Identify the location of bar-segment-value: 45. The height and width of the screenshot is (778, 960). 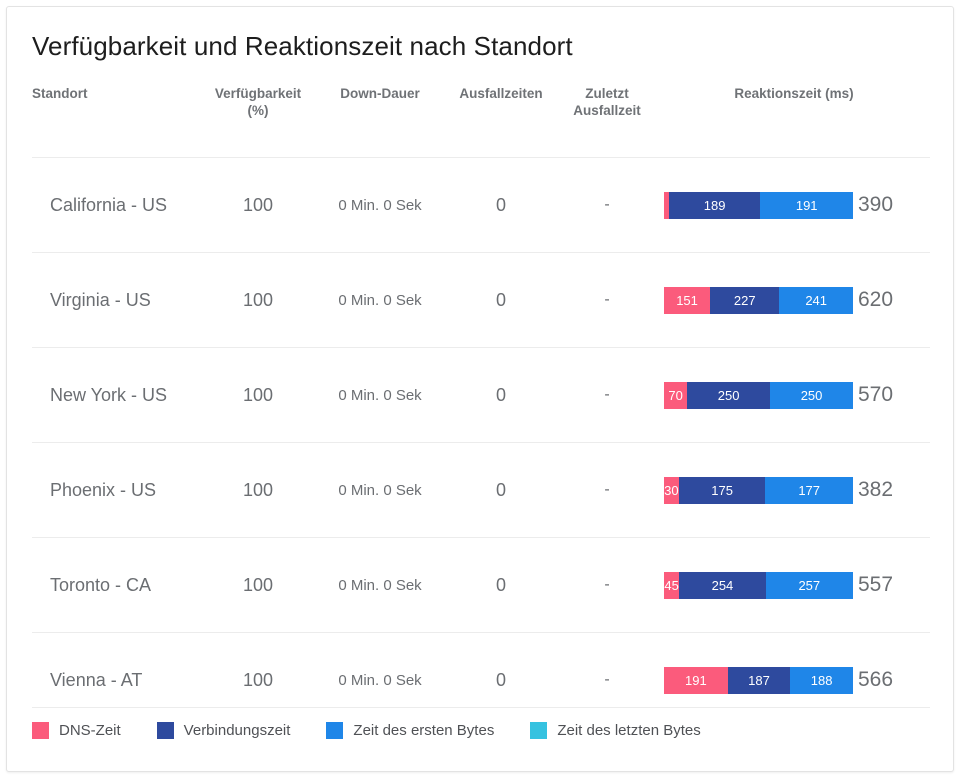
(671, 585).